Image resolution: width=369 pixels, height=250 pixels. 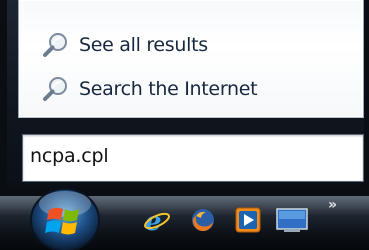 I want to click on media-player-icon, so click(x=248, y=220).